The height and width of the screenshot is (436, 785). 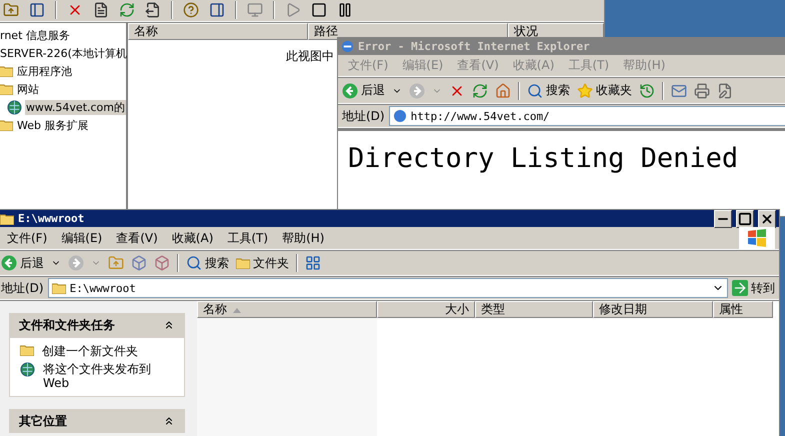 What do you see at coordinates (107, 351) in the screenshot?
I see `task-link: 创建一个新文件夹` at bounding box center [107, 351].